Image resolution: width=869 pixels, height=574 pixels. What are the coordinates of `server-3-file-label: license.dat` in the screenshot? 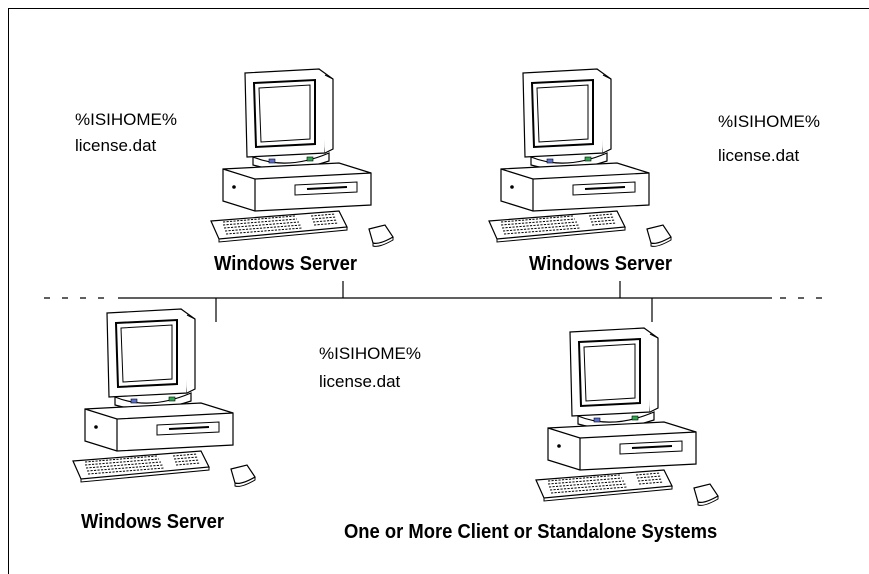 It's located at (360, 381).